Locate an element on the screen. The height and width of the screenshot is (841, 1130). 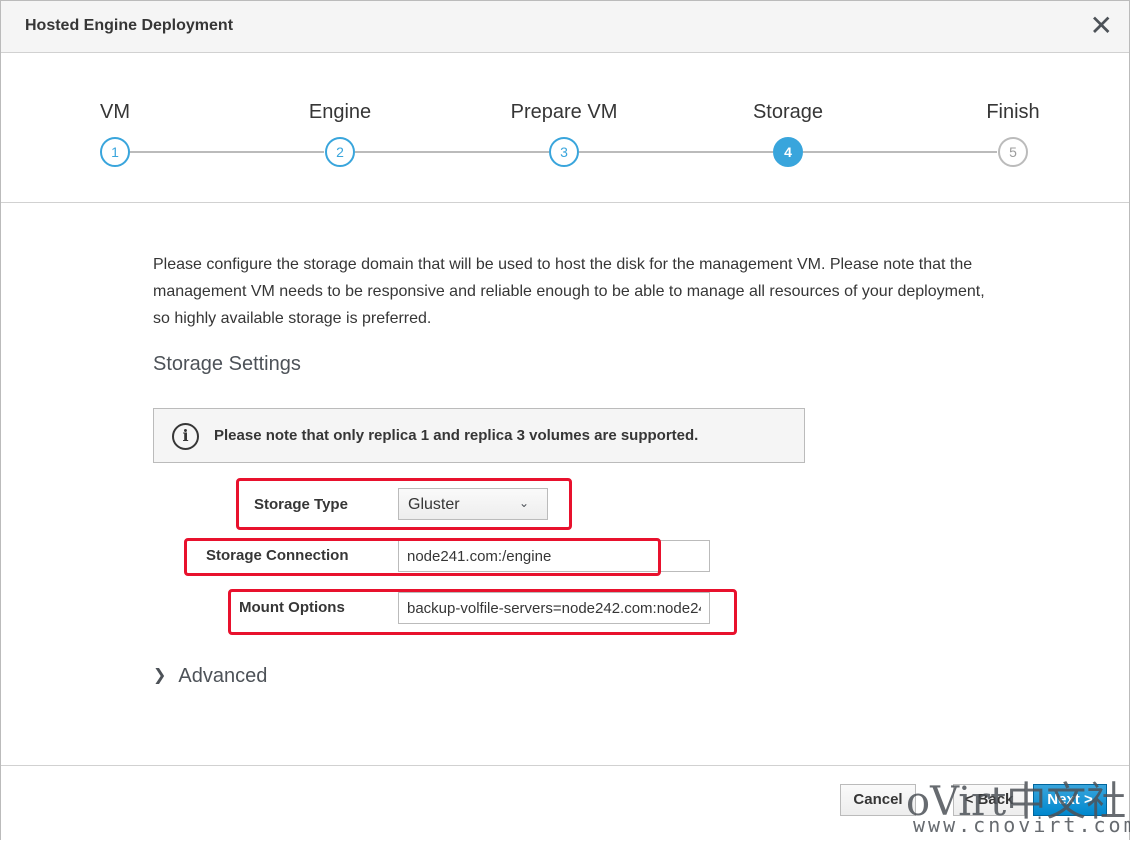
step-label-prepare-vm: Prepare VM is located at coordinates (564, 112).